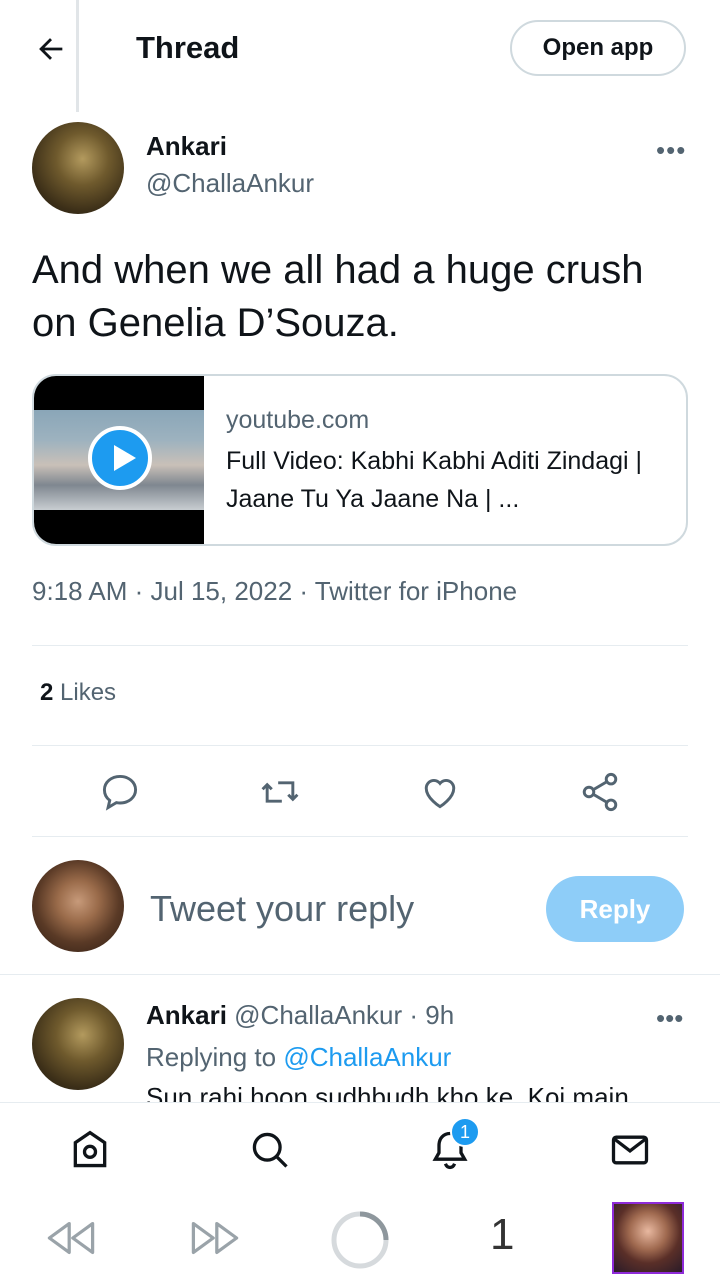 The width and height of the screenshot is (720, 1280). I want to click on notification-badge: 1, so click(465, 1132).